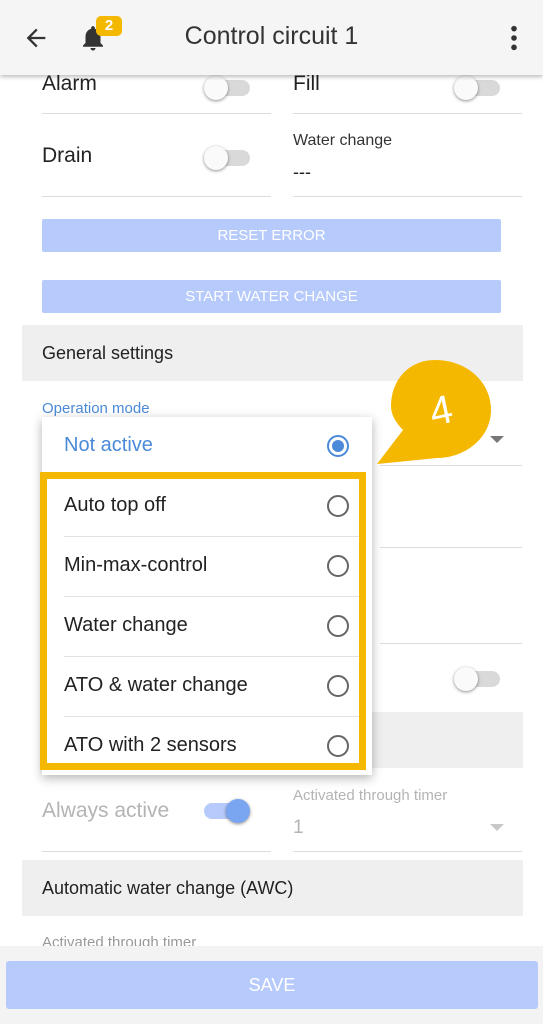 This screenshot has width=543, height=1024. What do you see at coordinates (447, 740) in the screenshot?
I see `section-header-hidden` at bounding box center [447, 740].